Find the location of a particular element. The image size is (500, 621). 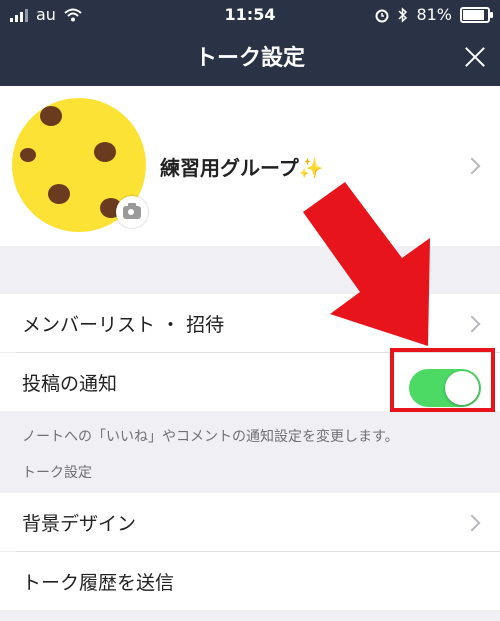

annotation-highlight-box is located at coordinates (442, 380).